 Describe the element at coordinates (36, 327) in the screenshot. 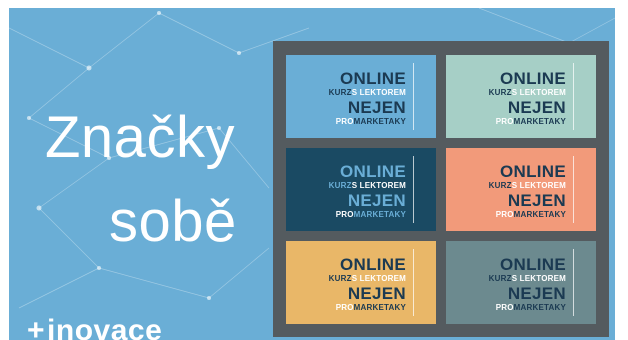

I see `logo-plus: +` at that location.